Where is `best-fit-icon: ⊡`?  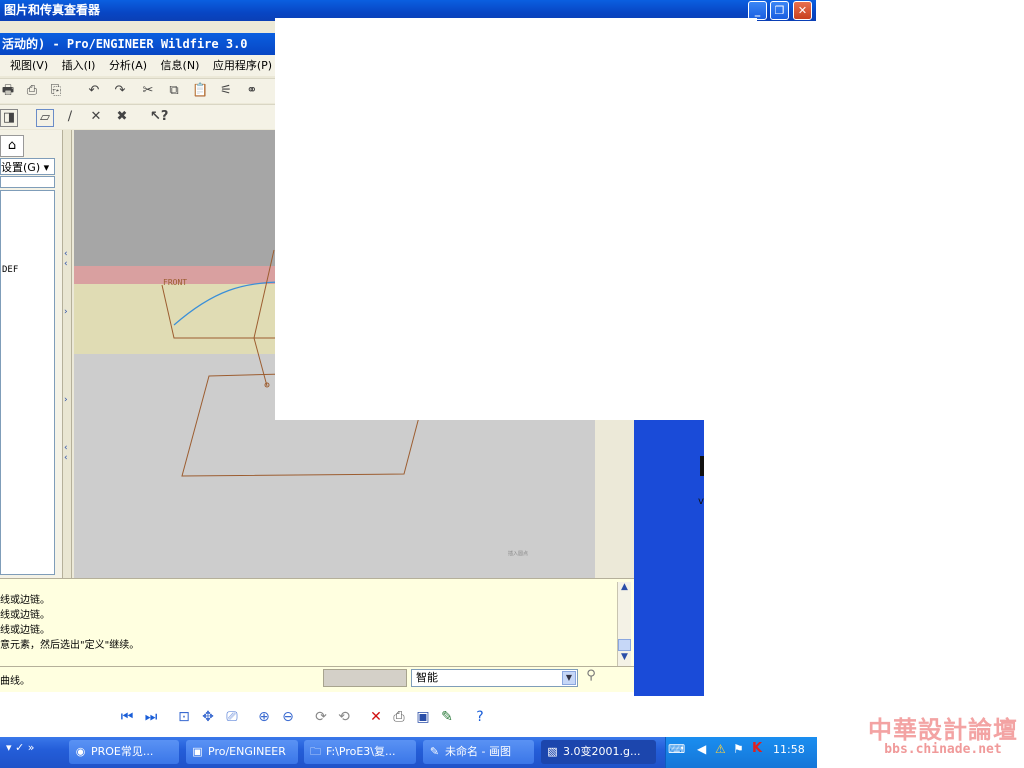 best-fit-icon: ⊡ is located at coordinates (184, 717).